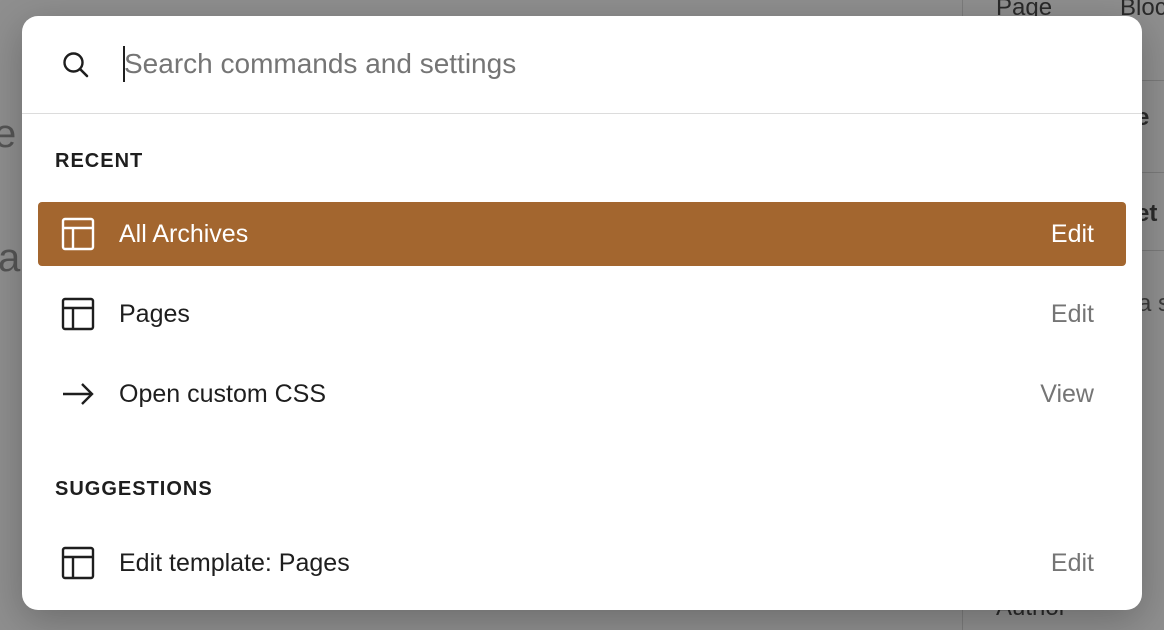 The width and height of the screenshot is (1164, 630). Describe the element at coordinates (134, 489) in the screenshot. I see `section-heading-suggestions: SUGGESTIONS` at that location.